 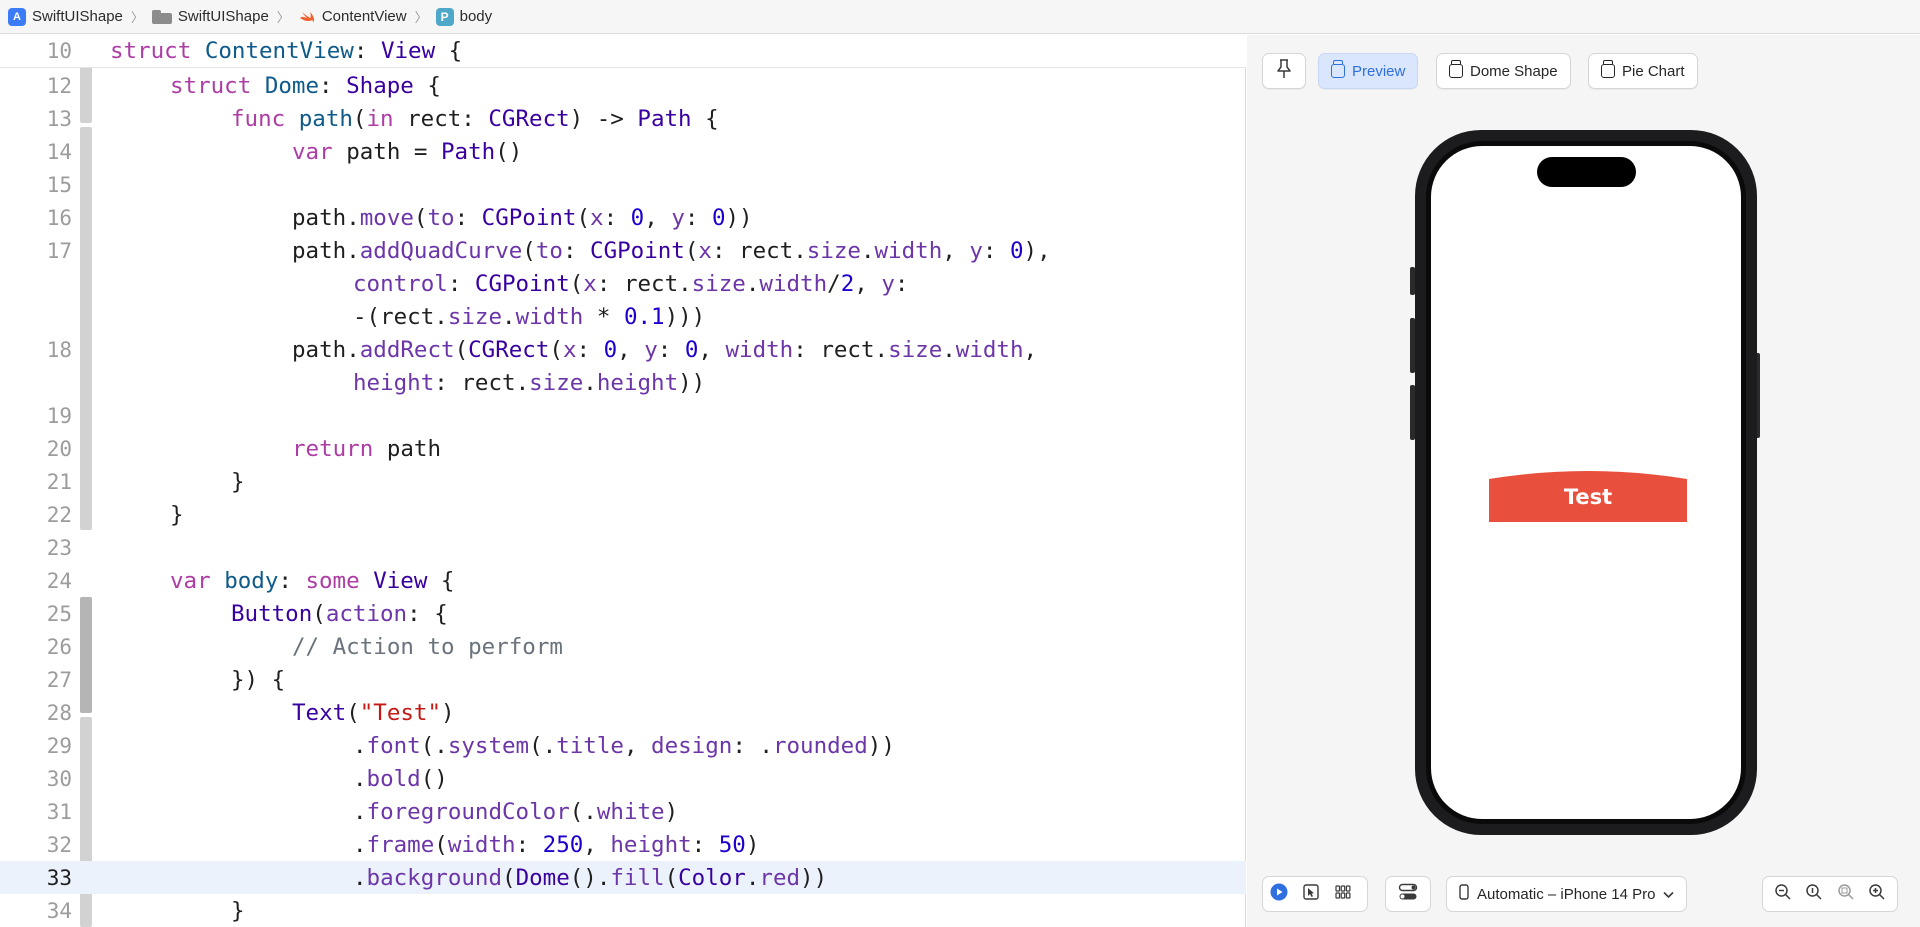 What do you see at coordinates (623, 613) in the screenshot?
I see `code-line: 25 Button(action: {` at bounding box center [623, 613].